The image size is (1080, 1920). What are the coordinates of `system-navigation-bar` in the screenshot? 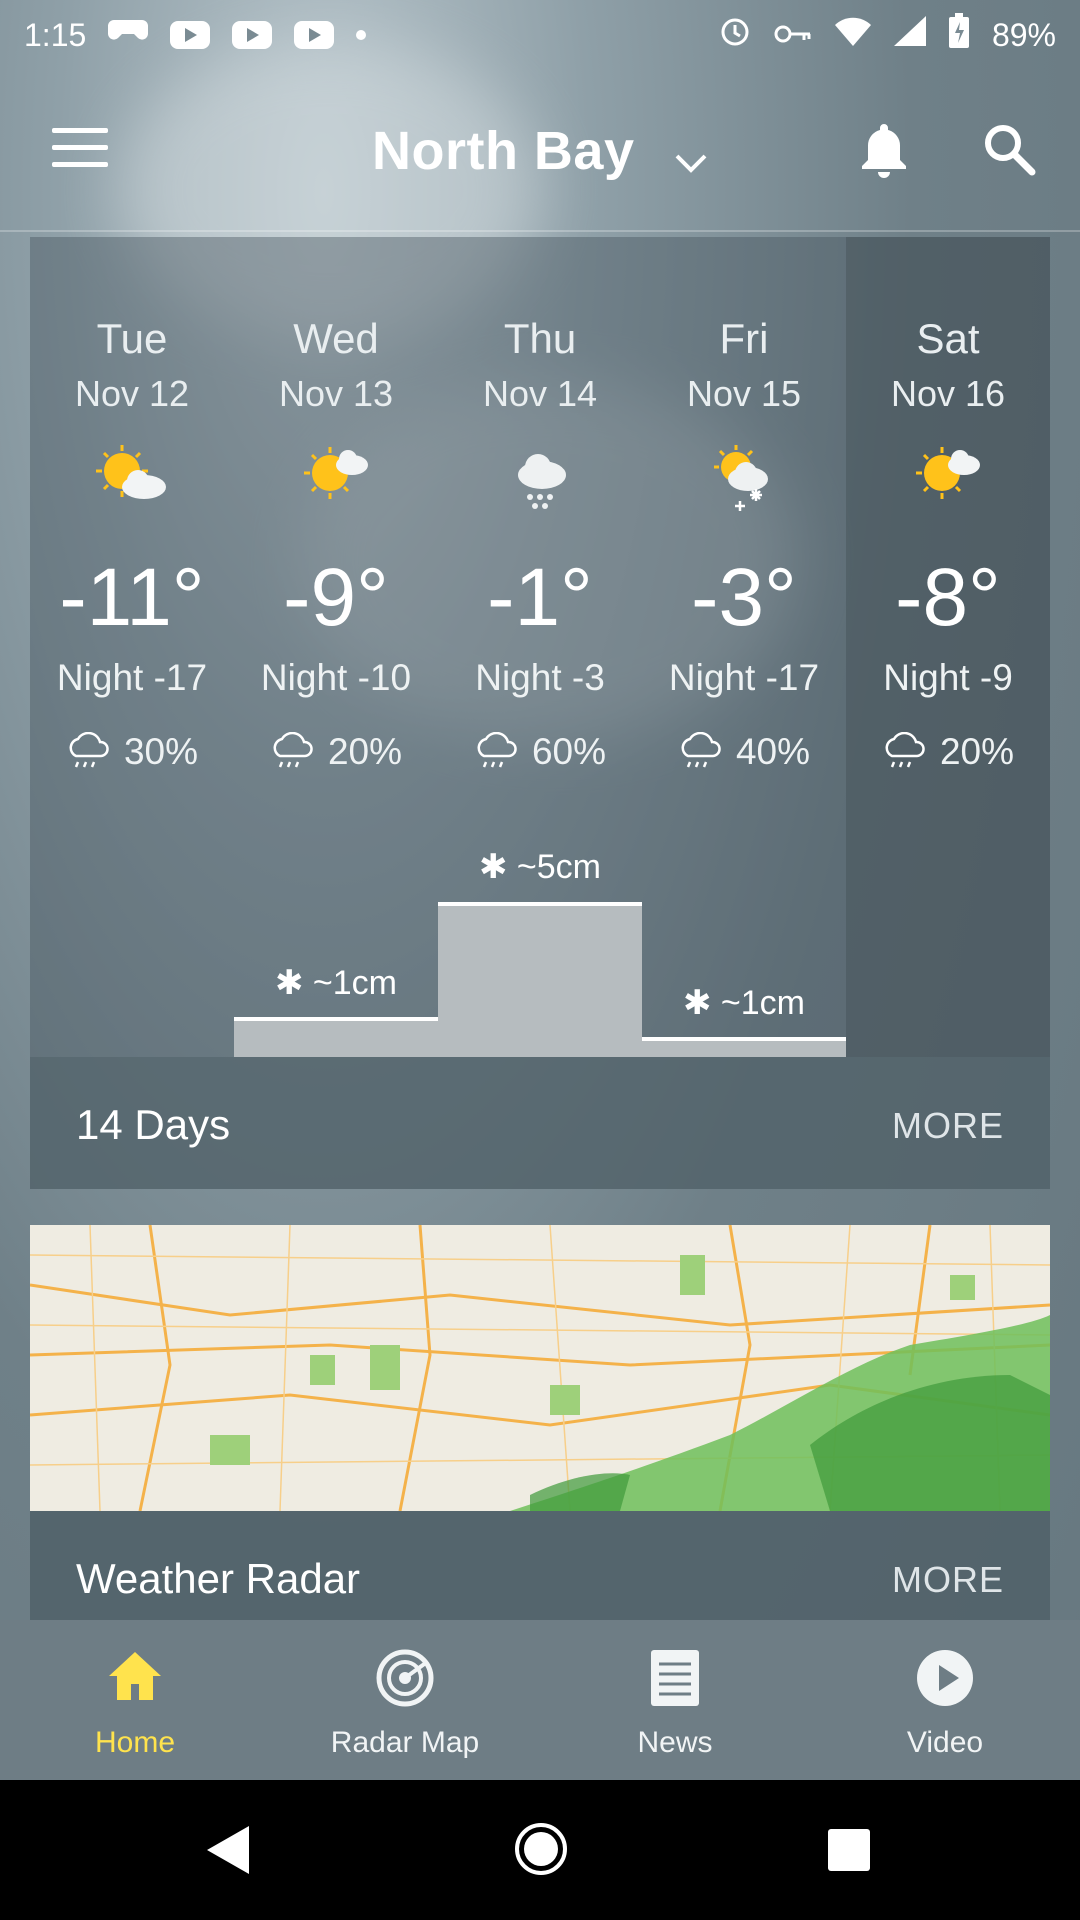 It's located at (540, 1850).